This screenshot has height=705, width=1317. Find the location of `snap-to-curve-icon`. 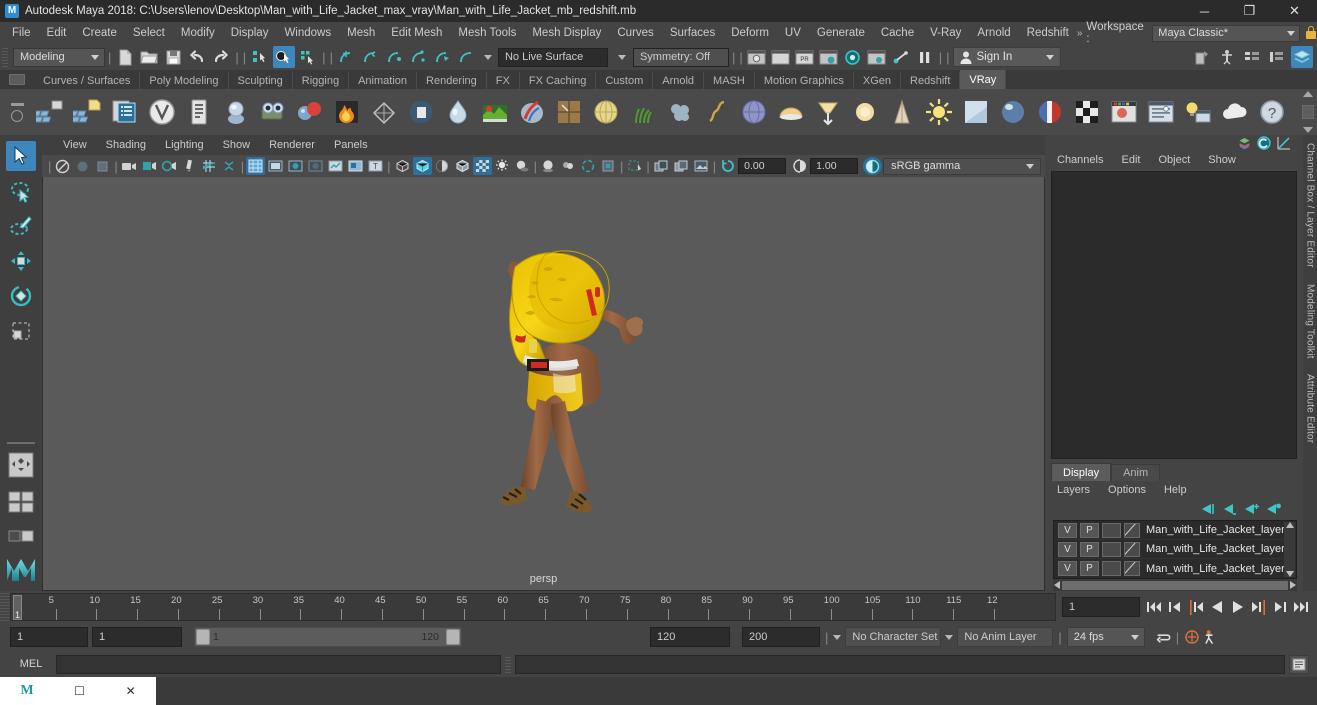

snap-to-curve-icon is located at coordinates (371, 57).